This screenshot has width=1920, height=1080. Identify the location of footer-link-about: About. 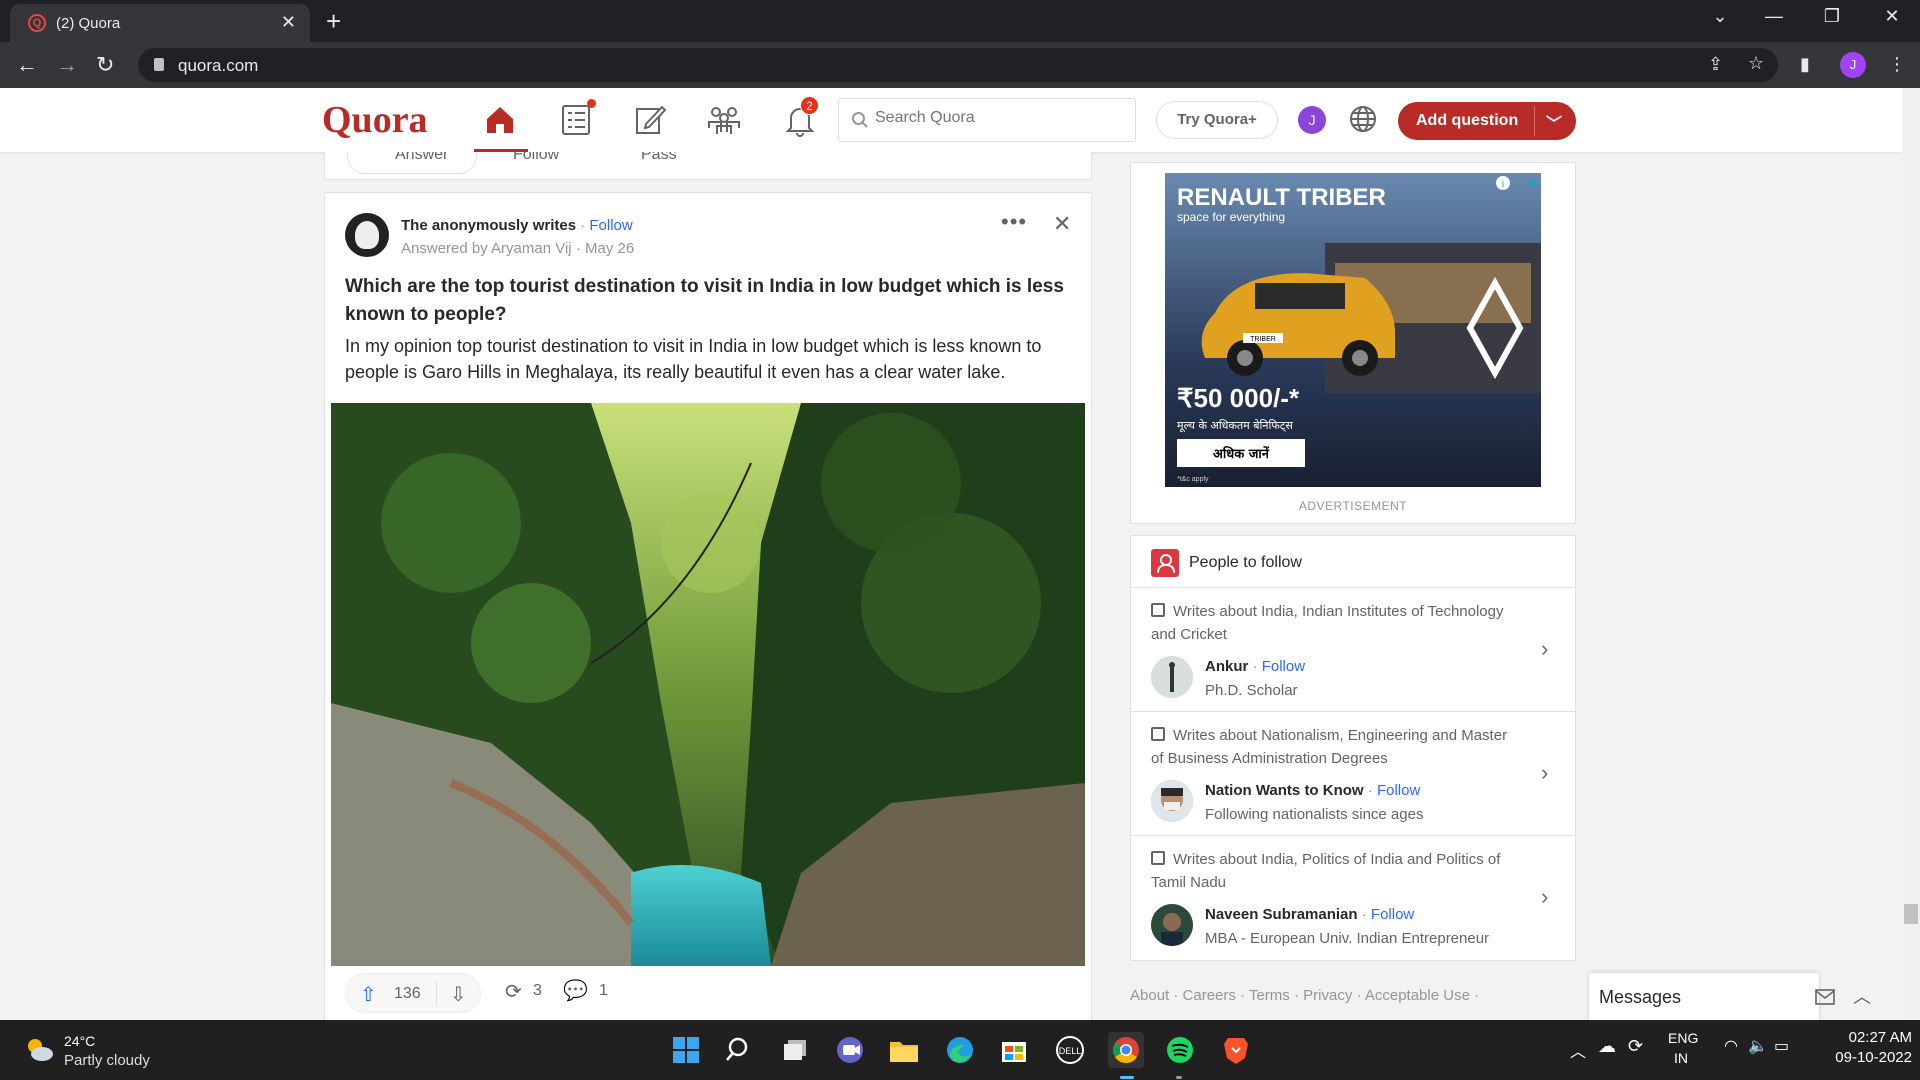
(1149, 995).